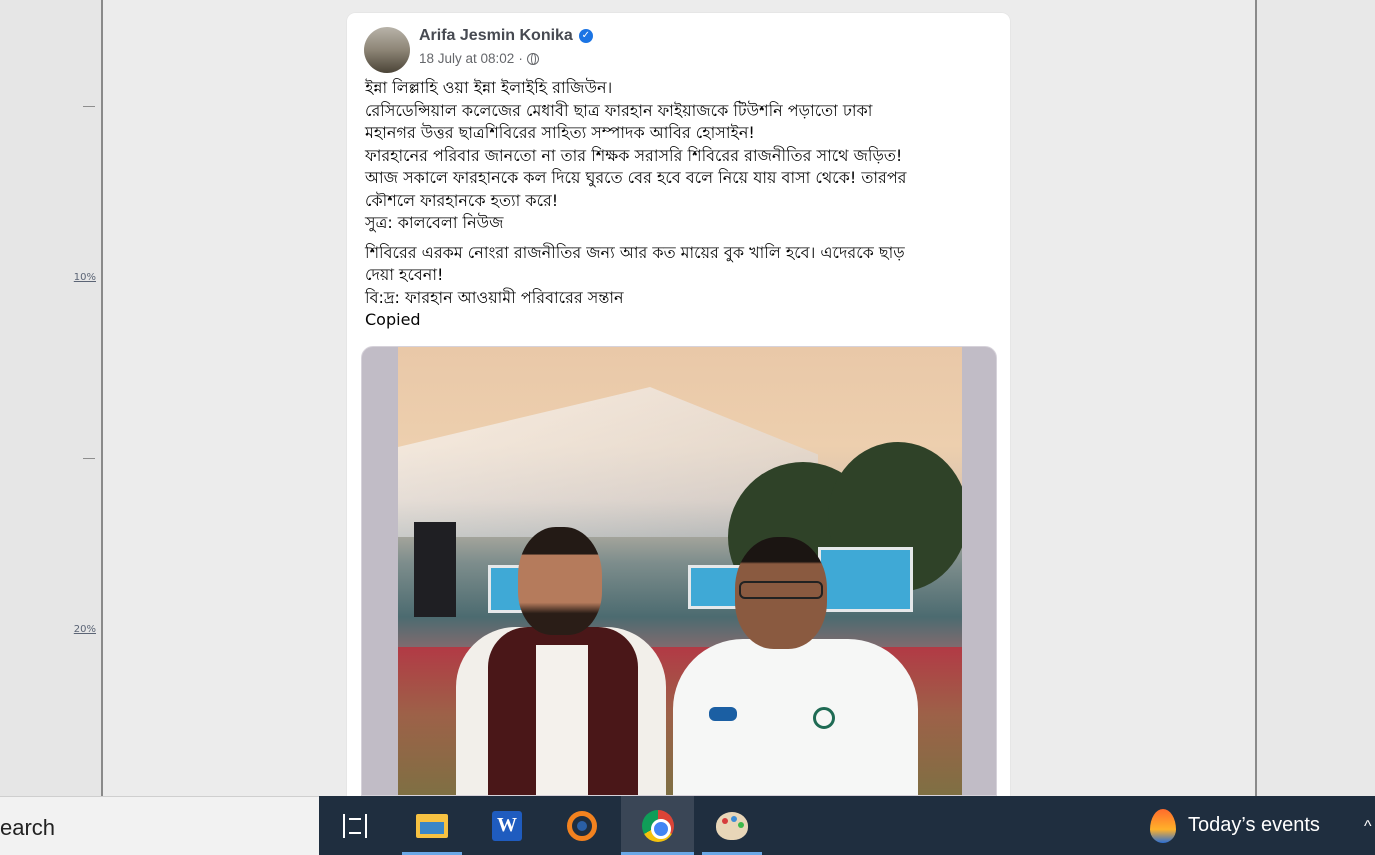 Image resolution: width=1375 pixels, height=855 pixels. What do you see at coordinates (1368, 827) in the screenshot?
I see `system-tray-chevron-icon: ^` at bounding box center [1368, 827].